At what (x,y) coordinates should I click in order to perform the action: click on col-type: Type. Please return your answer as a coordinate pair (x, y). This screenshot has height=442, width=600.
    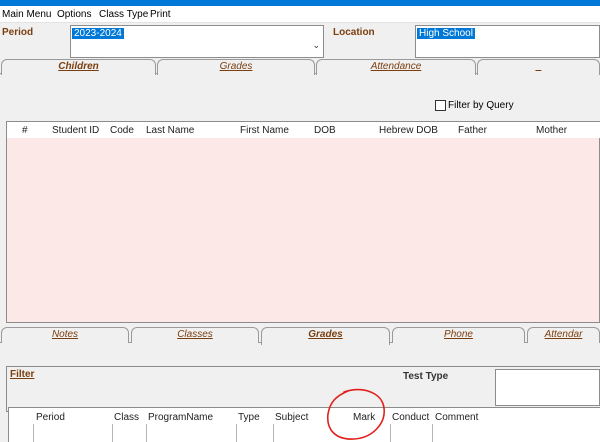
    Looking at the image, I should click on (249, 417).